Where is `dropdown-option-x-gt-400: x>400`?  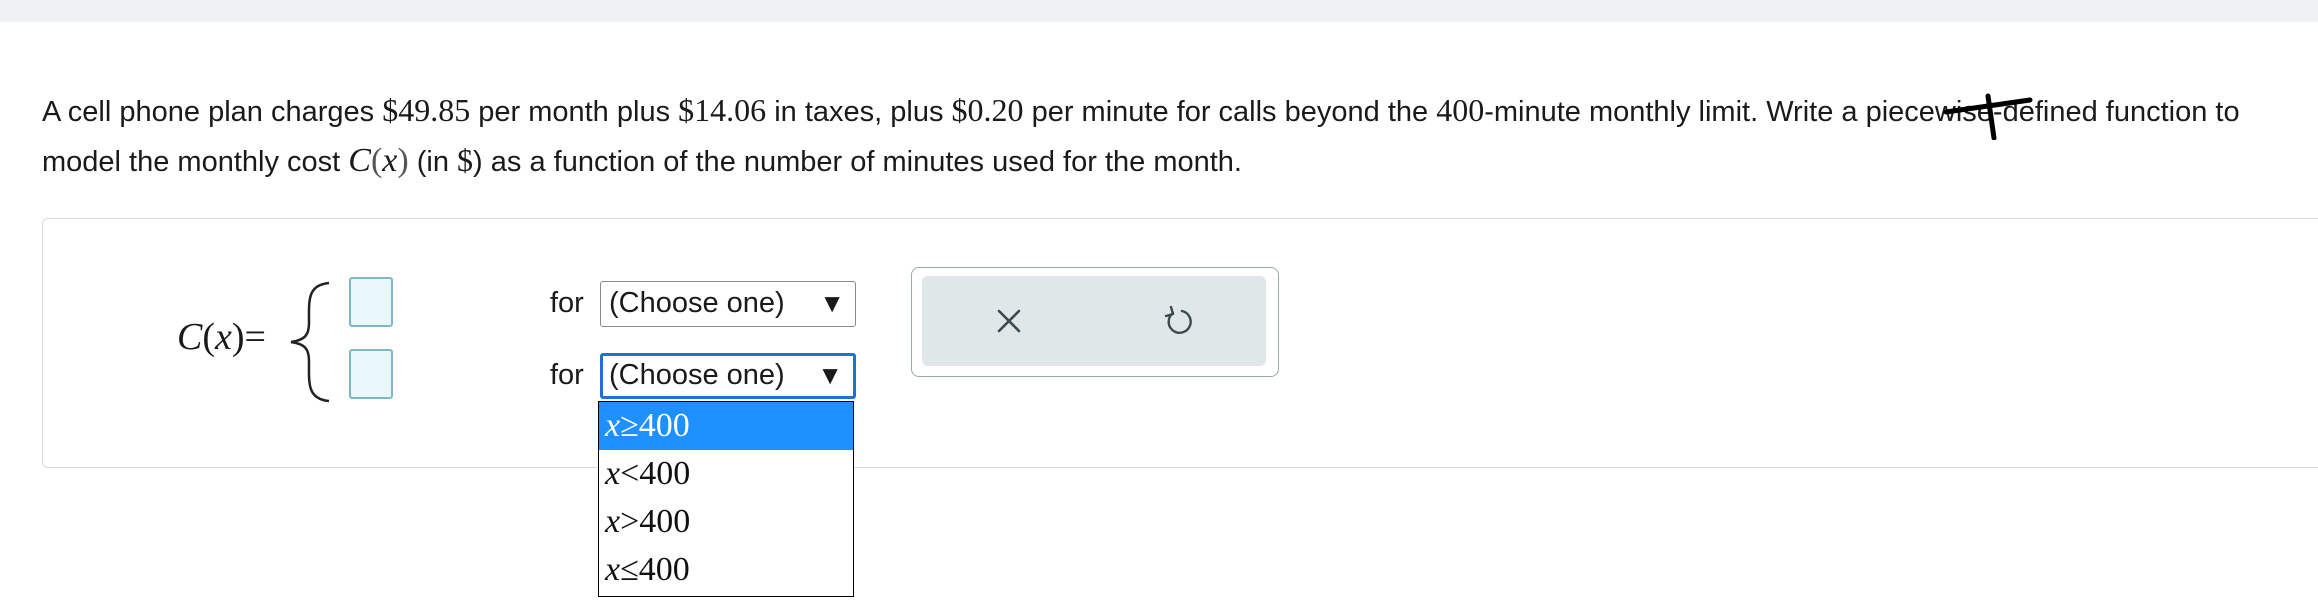
dropdown-option-x-gt-400: x>400 is located at coordinates (726, 522).